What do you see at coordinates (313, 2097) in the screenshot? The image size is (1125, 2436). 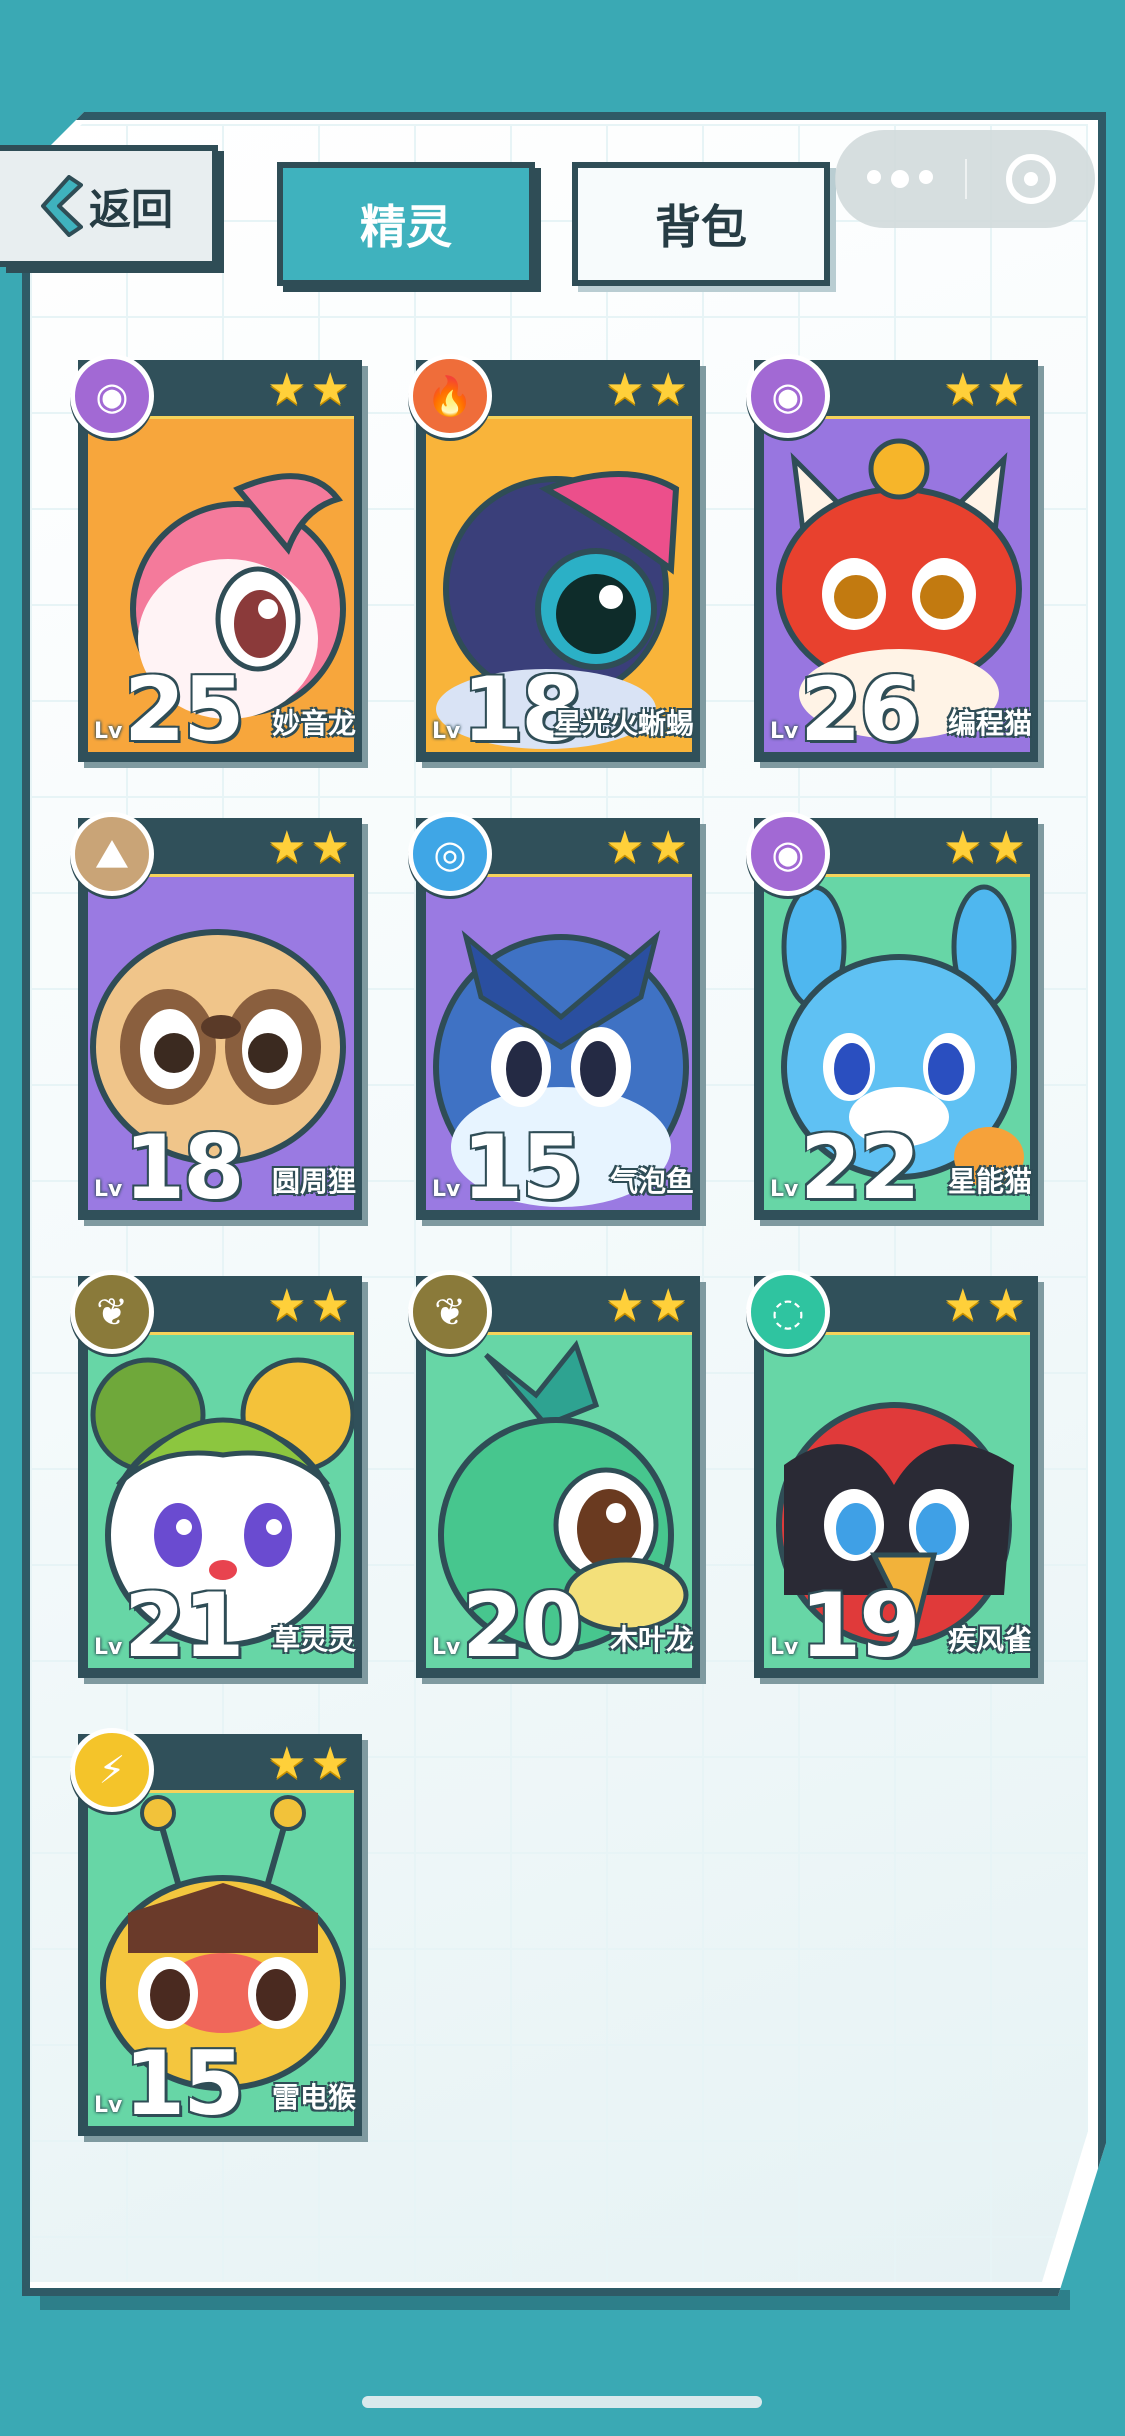 I see `spirit-name: 雷电猴` at bounding box center [313, 2097].